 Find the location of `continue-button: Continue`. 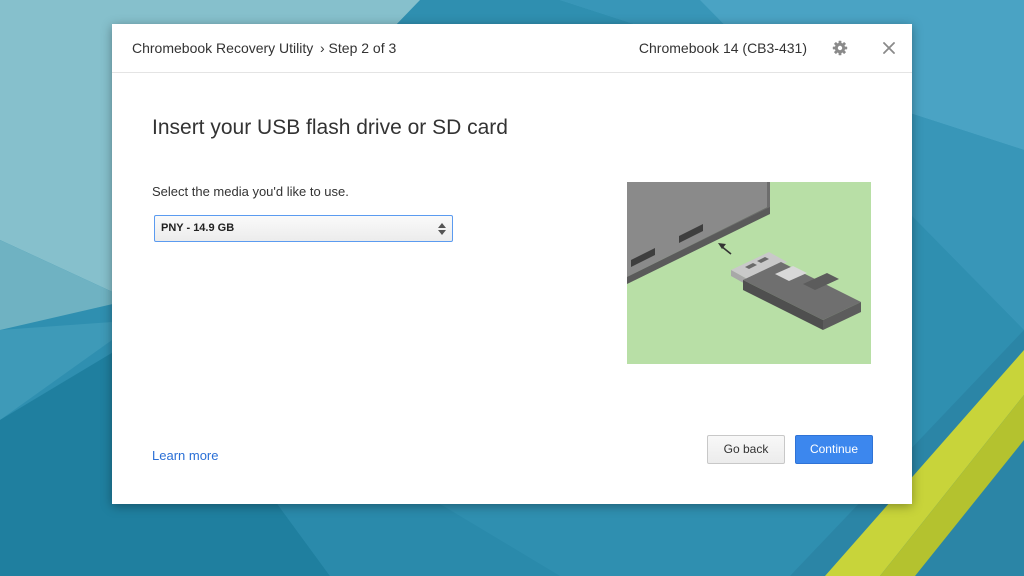

continue-button: Continue is located at coordinates (834, 449).